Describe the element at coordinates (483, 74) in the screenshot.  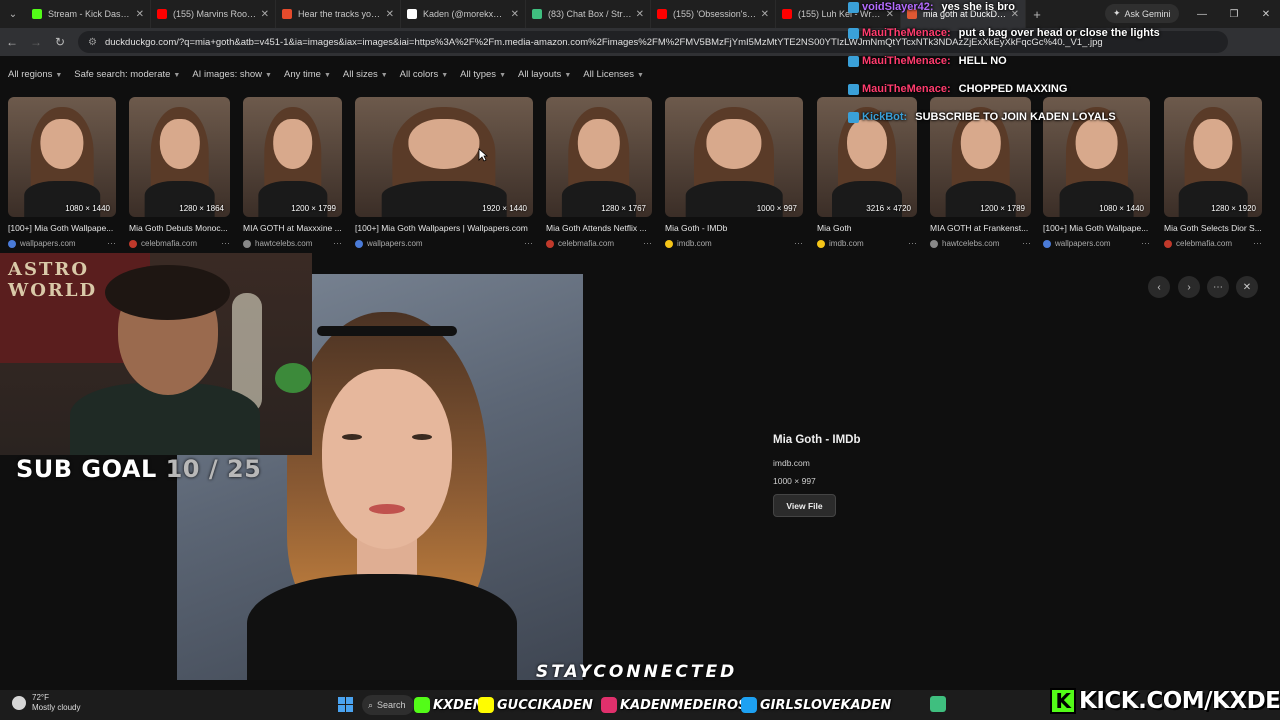
I see `filter-dropdown: All types ▼` at that location.